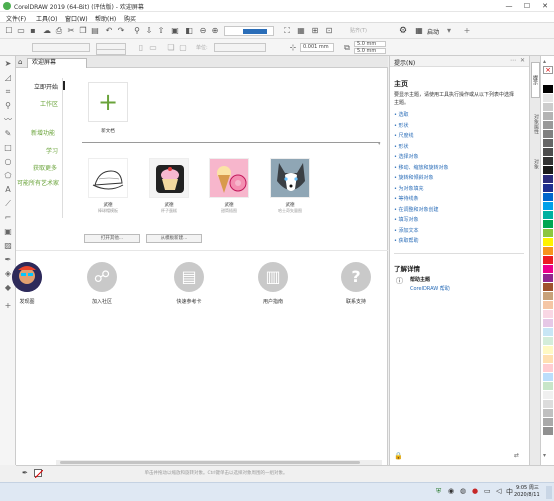 The image size is (554, 501). Describe the element at coordinates (189, 31) in the screenshot. I see `export-web-icon: ◧` at that location.